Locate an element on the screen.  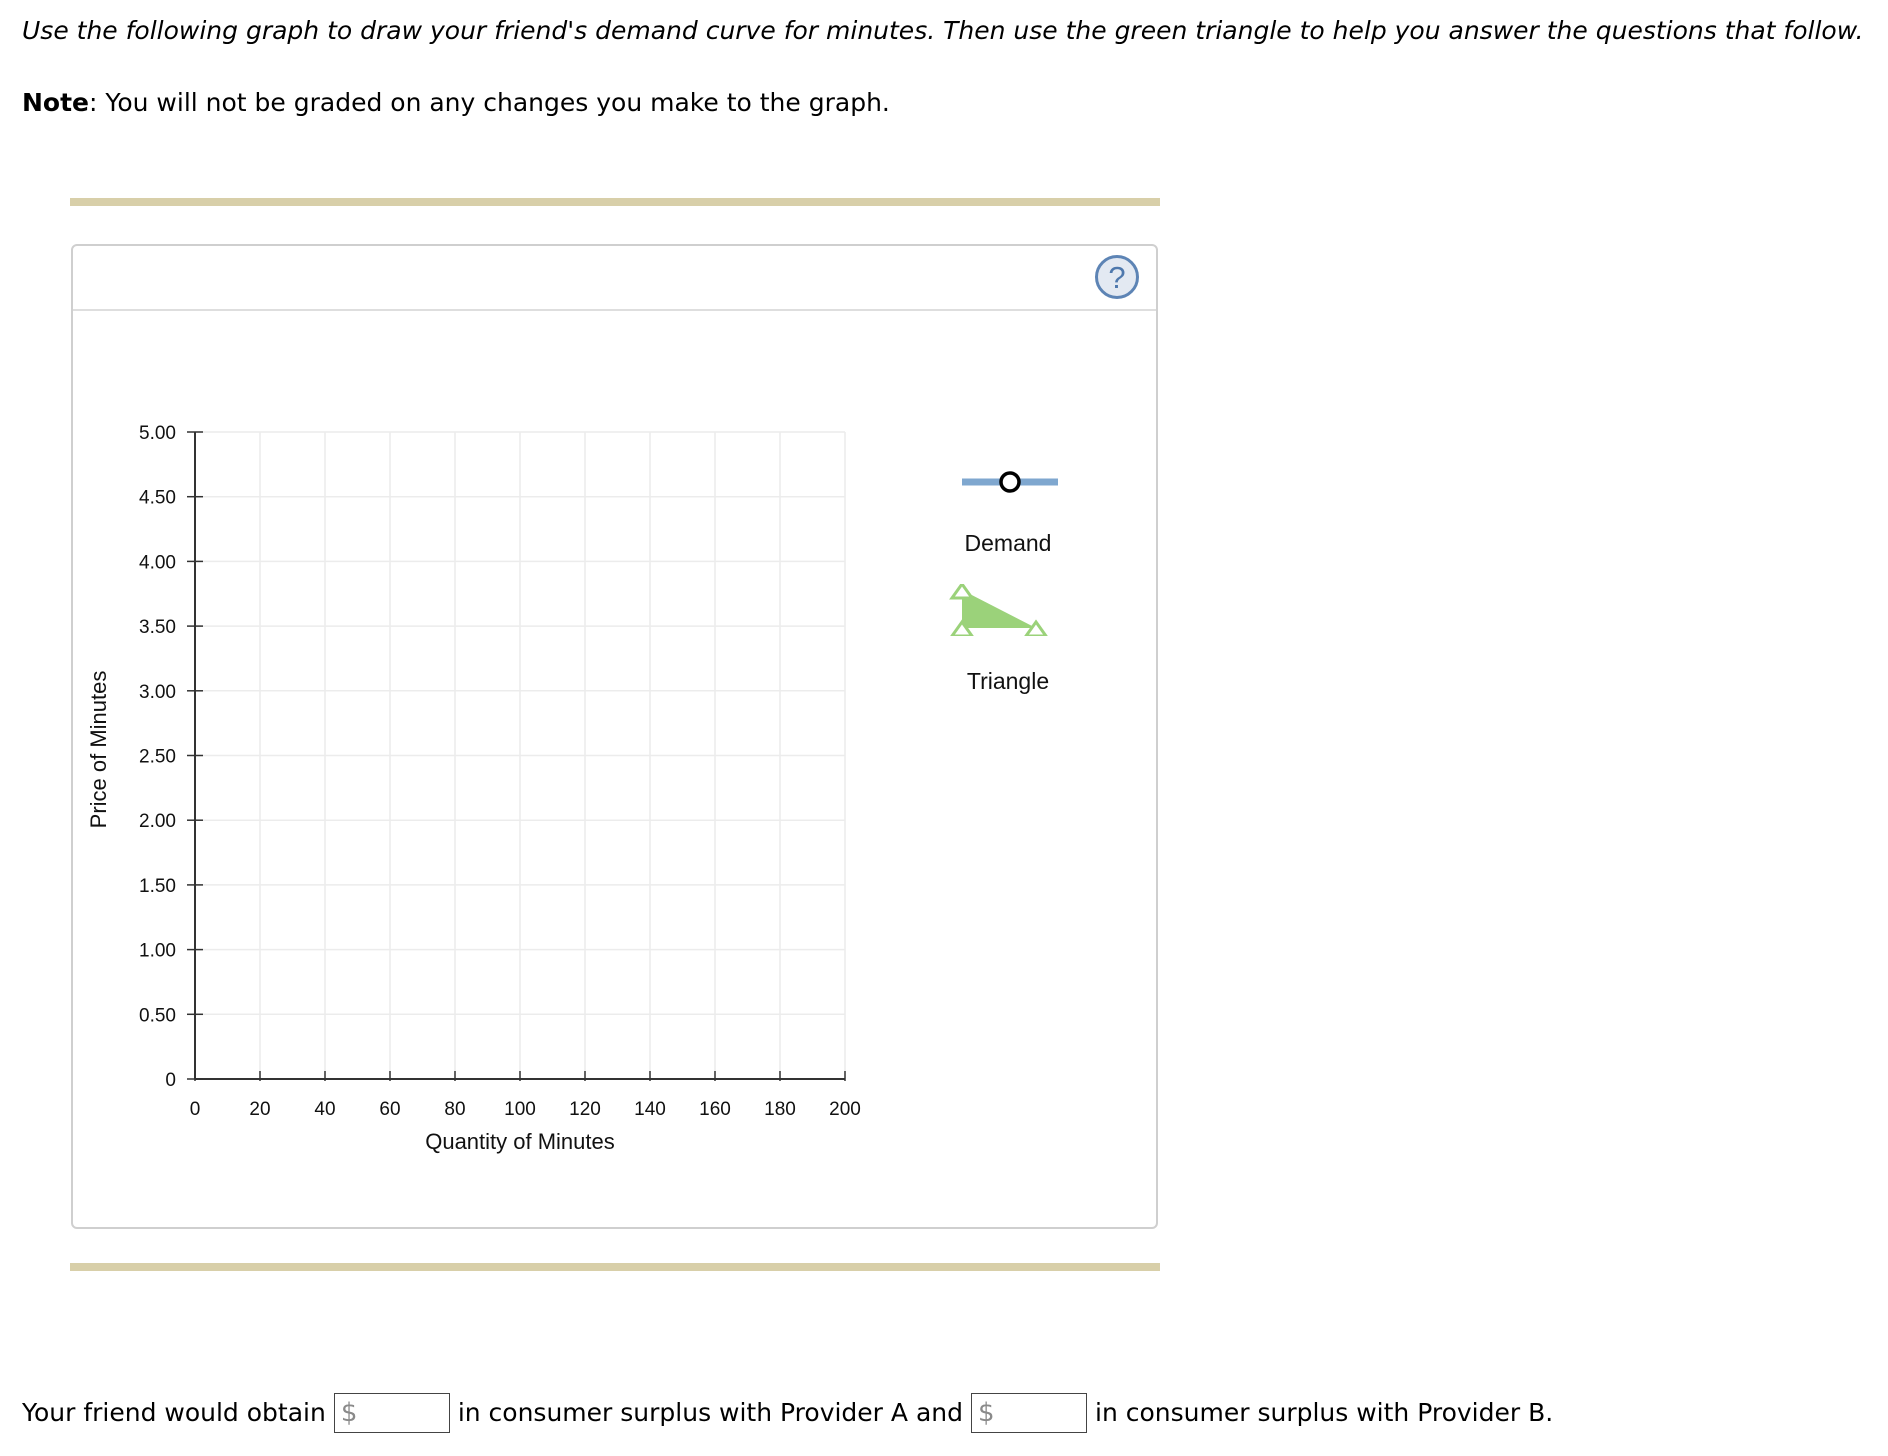
x-tick-label: 60 is located at coordinates (389, 1109).